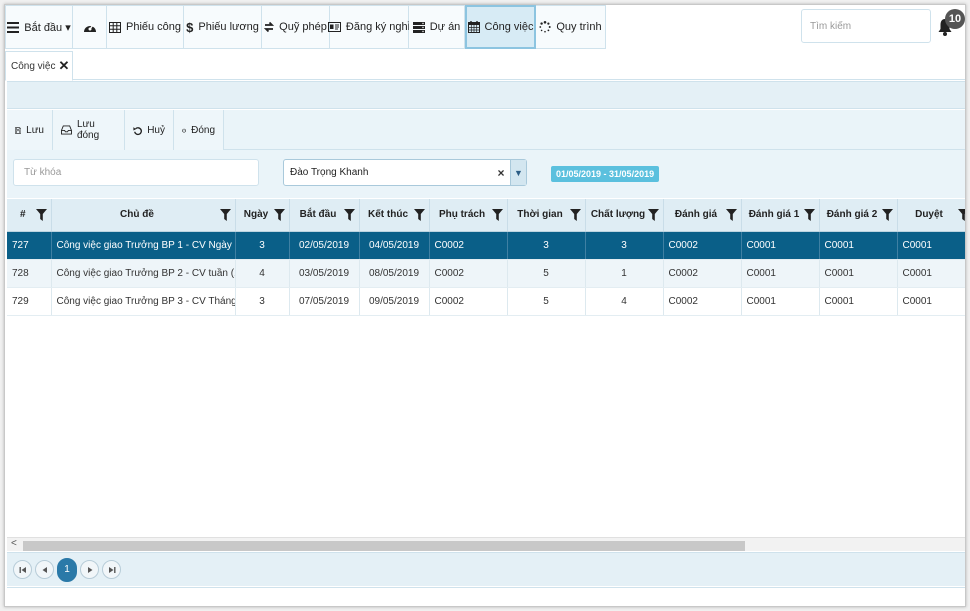 This screenshot has width=970, height=611. I want to click on previous-page-button, so click(44, 569).